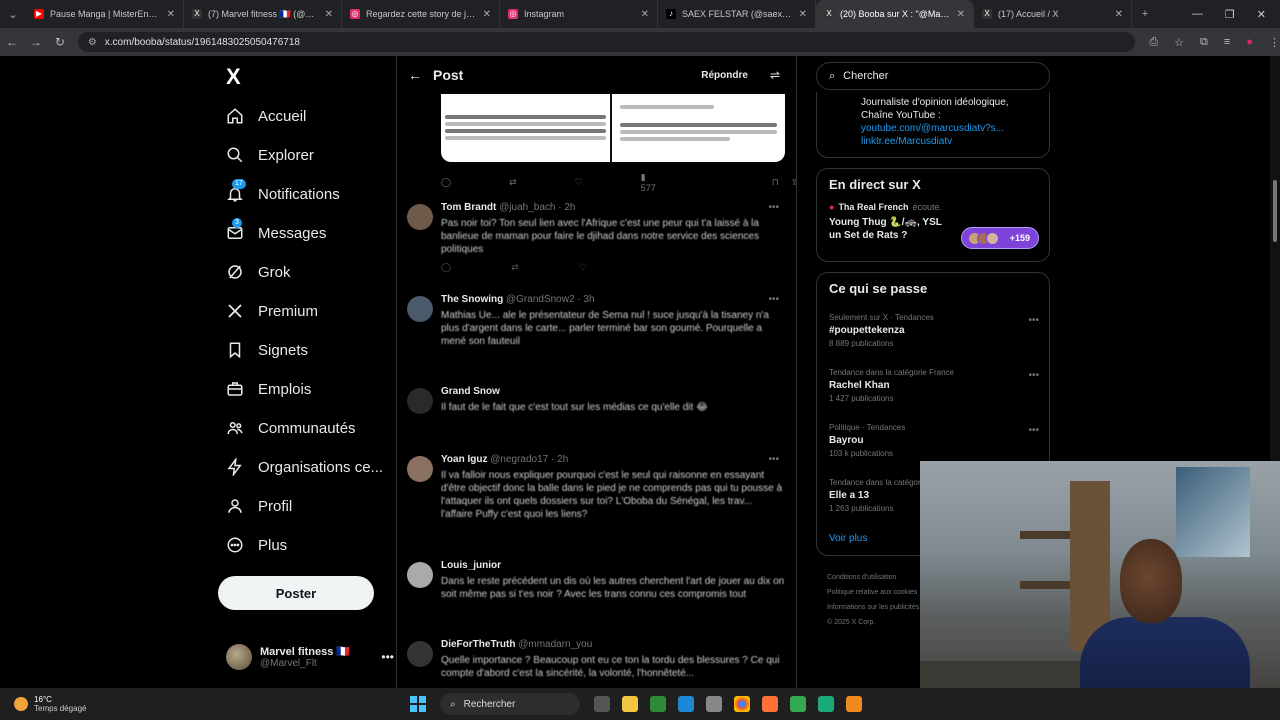 The width and height of the screenshot is (1280, 720). I want to click on linktree-link: linktr.ee/Marcusdiatv, so click(950, 141).